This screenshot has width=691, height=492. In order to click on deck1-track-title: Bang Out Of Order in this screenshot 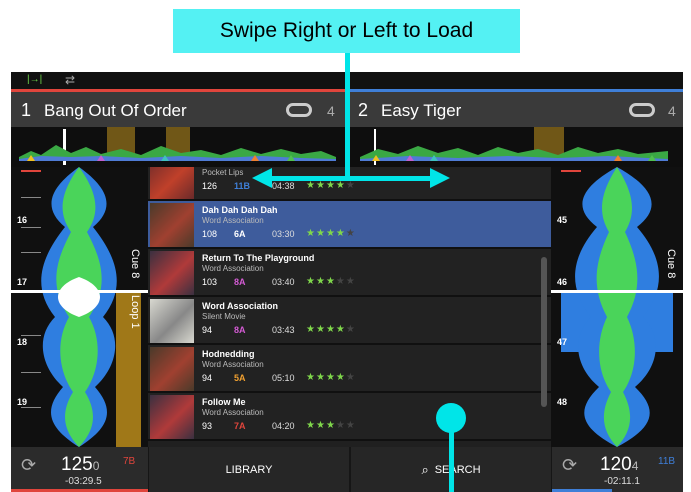, I will do `click(115, 110)`.